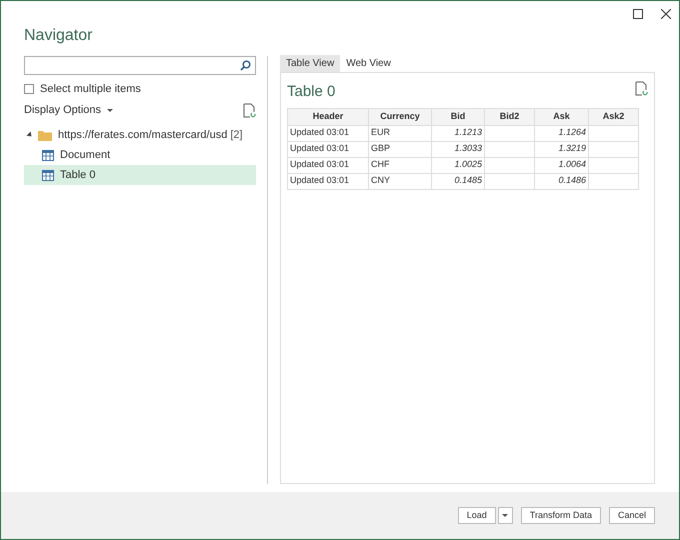 The image size is (680, 540). What do you see at coordinates (509, 116) in the screenshot?
I see `column-header: Bid2` at bounding box center [509, 116].